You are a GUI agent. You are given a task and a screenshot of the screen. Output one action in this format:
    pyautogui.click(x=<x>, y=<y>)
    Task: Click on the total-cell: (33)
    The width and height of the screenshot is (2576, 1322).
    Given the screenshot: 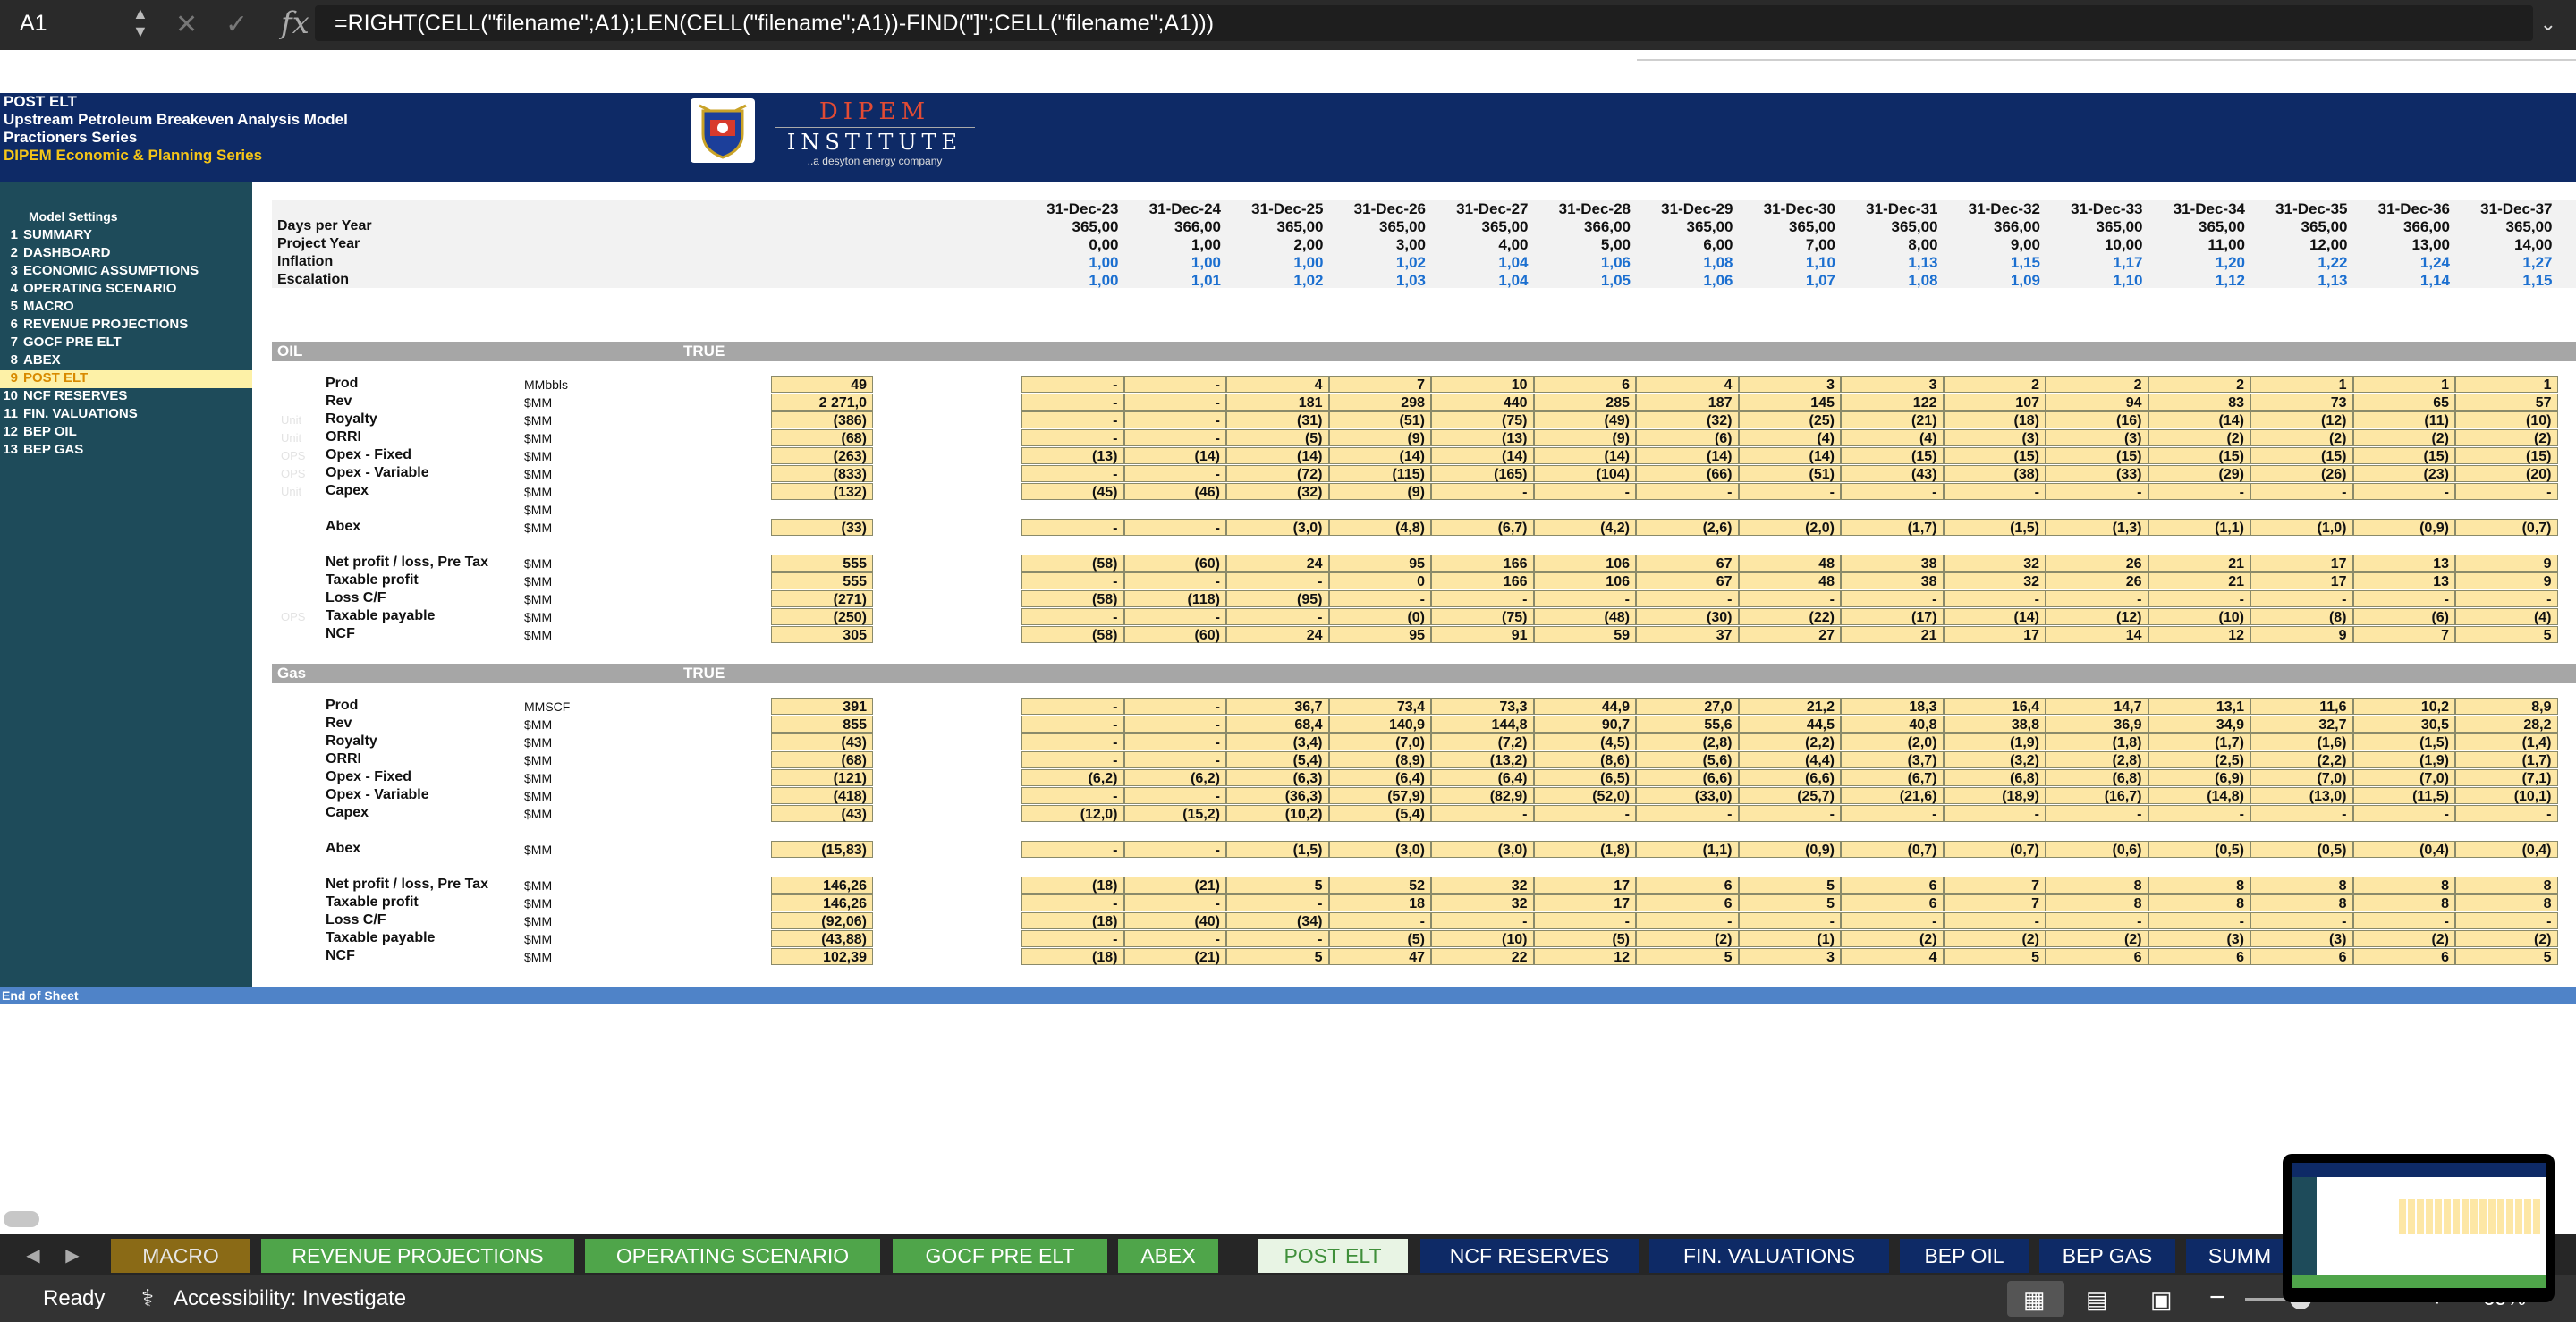 What is the action you would take?
    pyautogui.click(x=822, y=528)
    